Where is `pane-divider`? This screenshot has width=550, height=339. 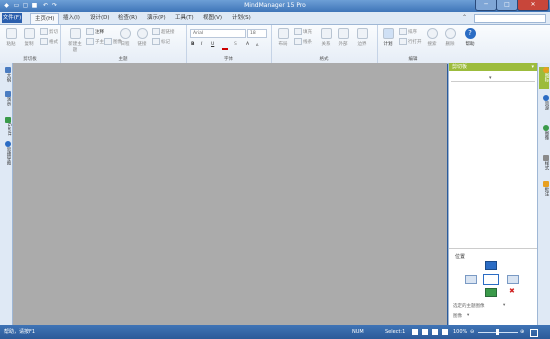
pane-divider is located at coordinates (493, 81).